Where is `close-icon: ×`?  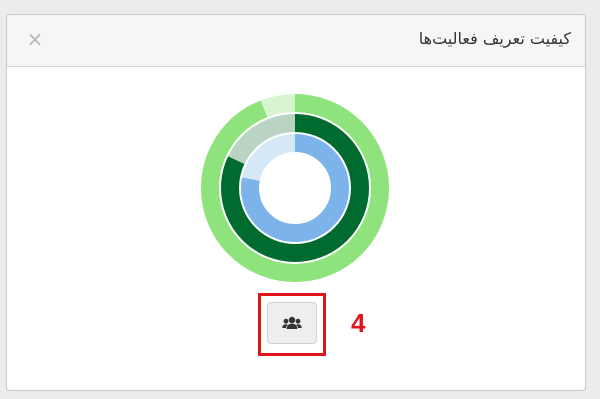 close-icon: × is located at coordinates (35, 39).